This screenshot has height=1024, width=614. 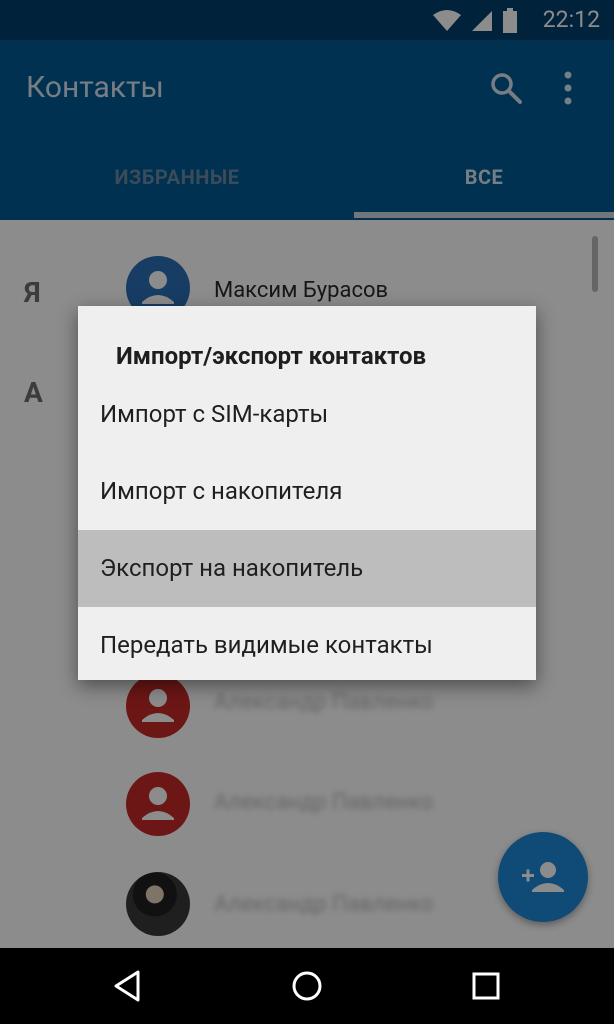 I want to click on menu-item-export-storage: Экспорт на накопитель, so click(x=307, y=568).